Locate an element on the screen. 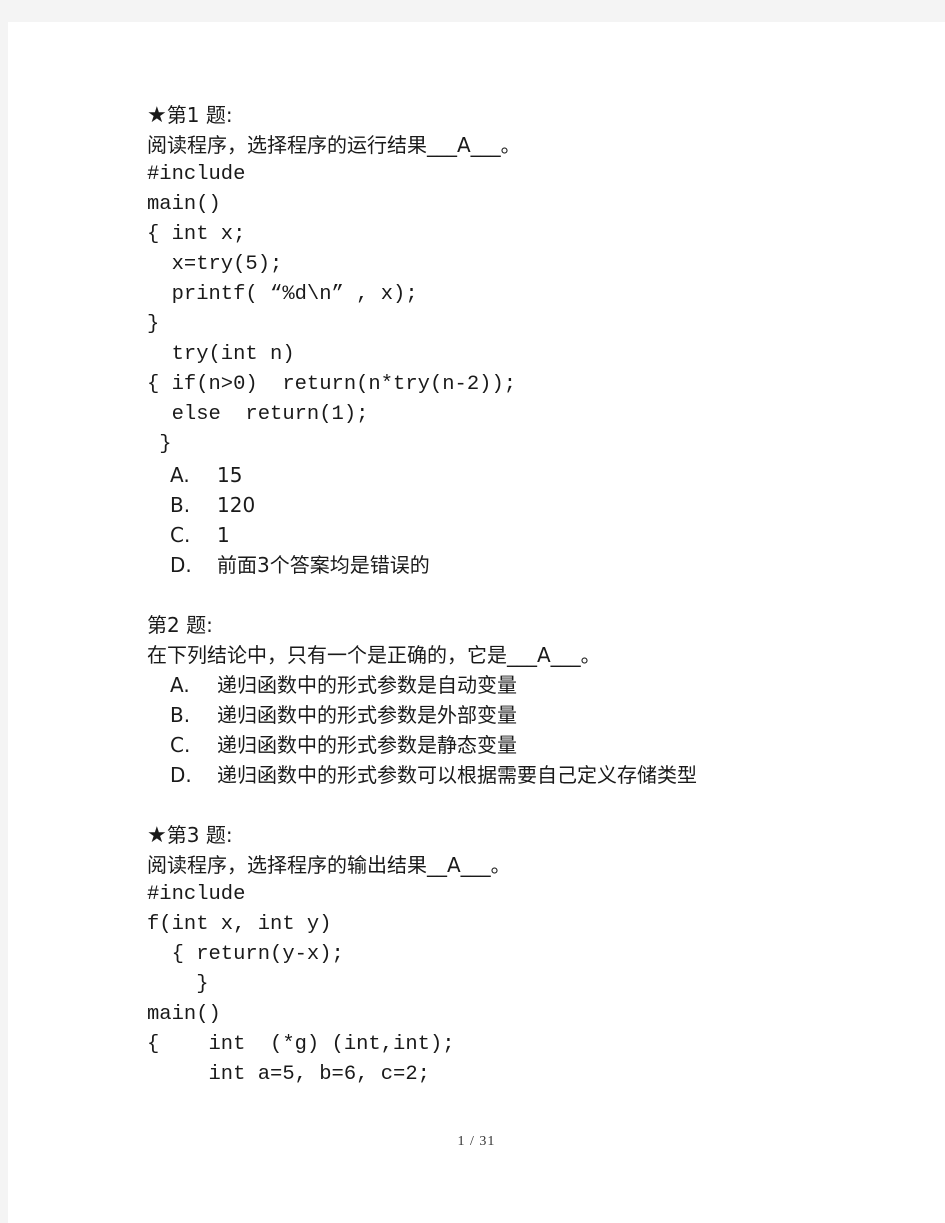  question-header: ★第3 题: is located at coordinates (190, 835).